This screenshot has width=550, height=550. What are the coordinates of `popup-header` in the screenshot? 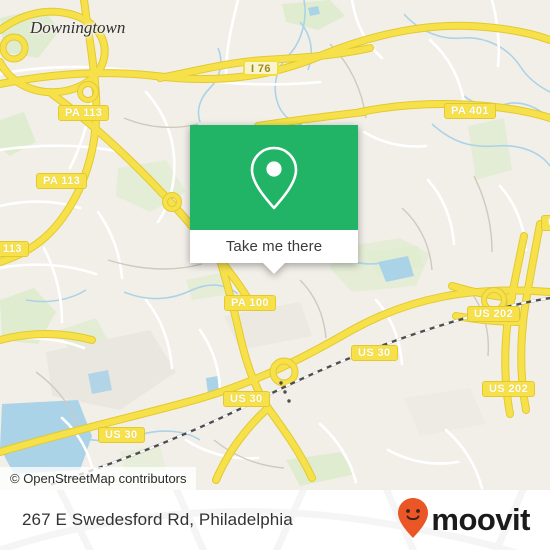 It's located at (274, 177).